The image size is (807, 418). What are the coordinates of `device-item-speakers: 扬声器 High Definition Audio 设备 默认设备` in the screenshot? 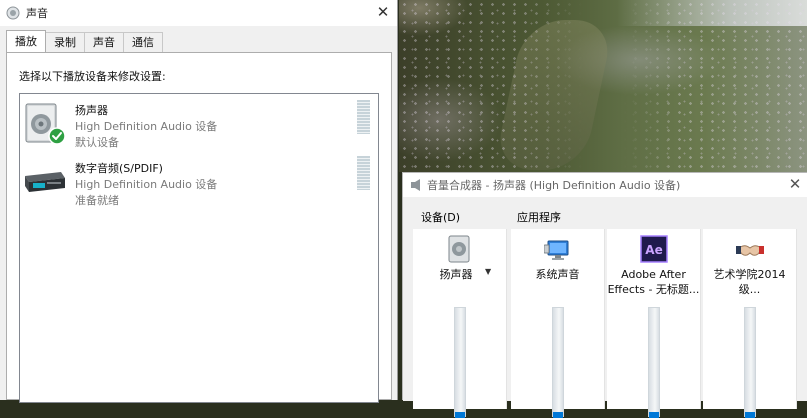 It's located at (190, 124).